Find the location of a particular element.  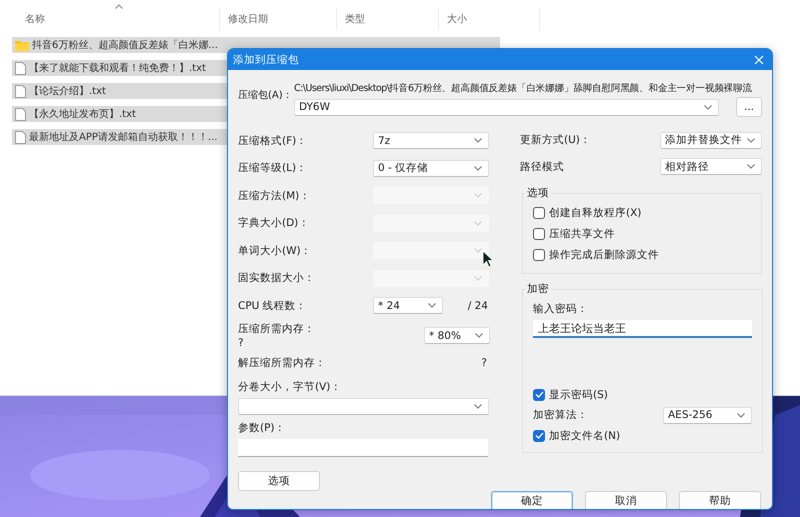

cursor-icon is located at coordinates (488, 259).